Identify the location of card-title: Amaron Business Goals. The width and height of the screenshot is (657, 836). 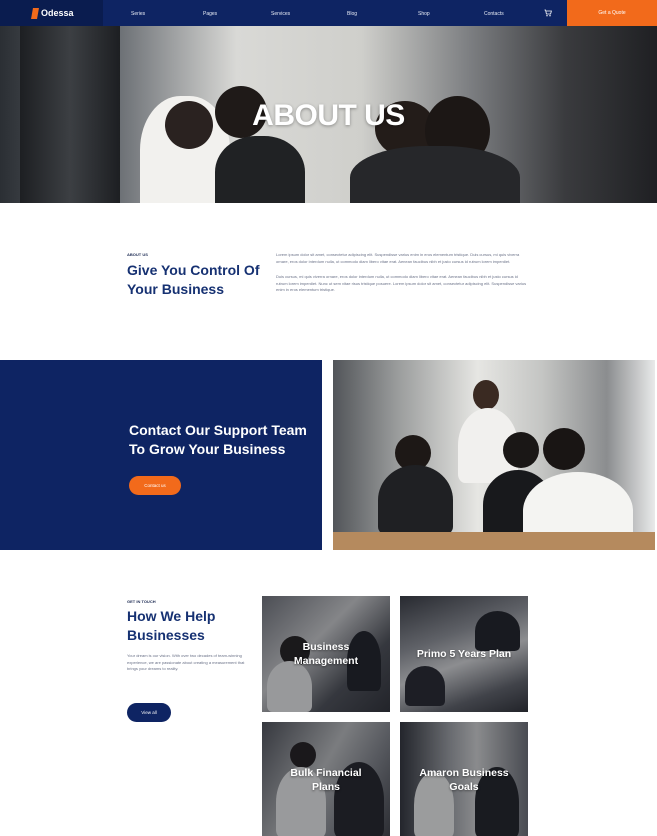
(464, 780).